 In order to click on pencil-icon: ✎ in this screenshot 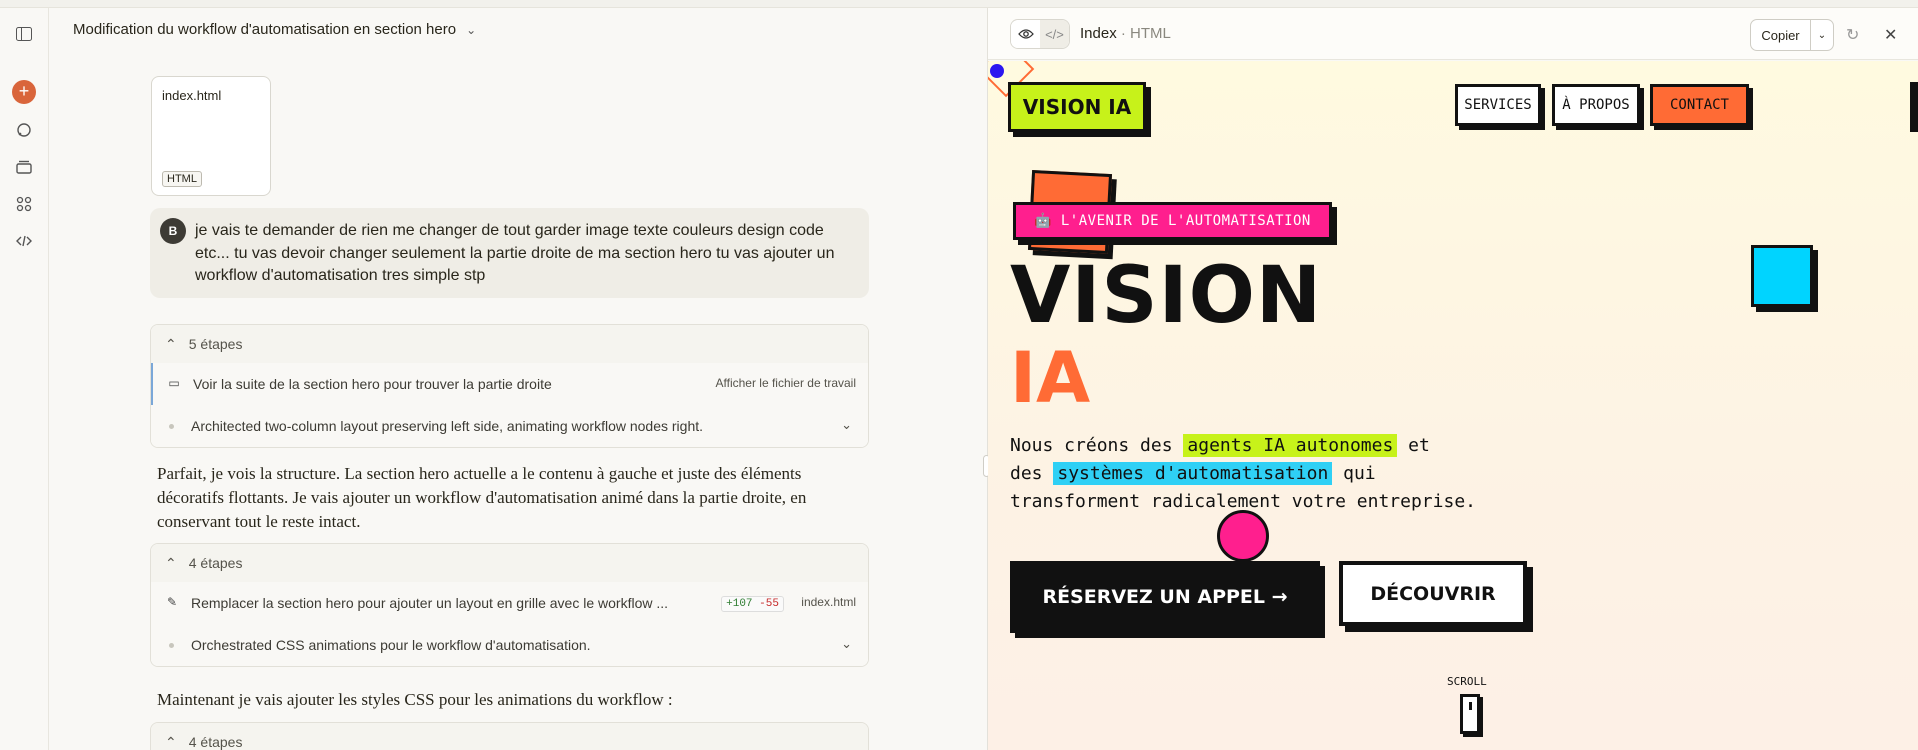, I will do `click(172, 602)`.